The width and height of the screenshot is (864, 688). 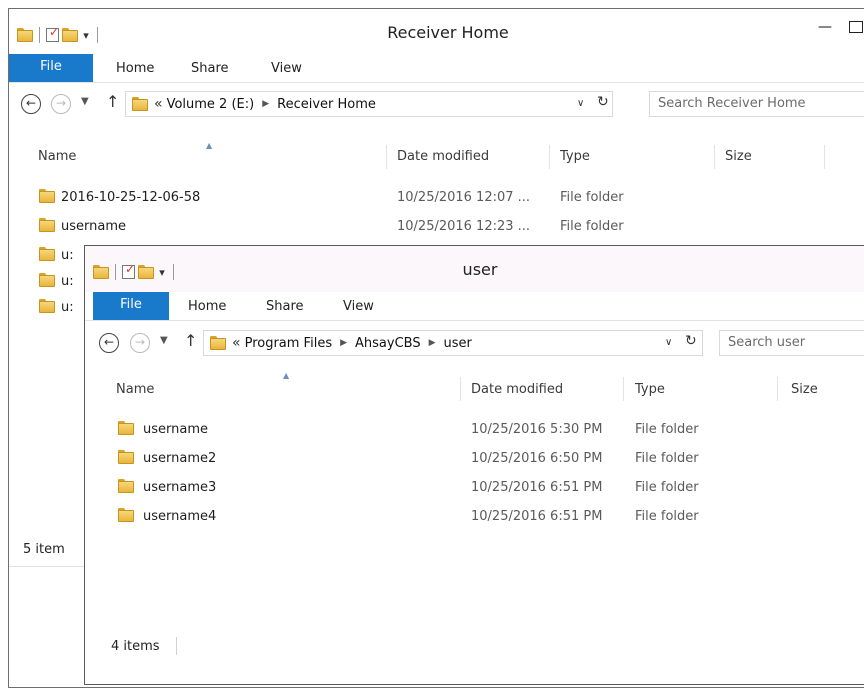 I want to click on list-item: username2 10/25/2016 6:50 PM File folder, so click(x=405, y=459).